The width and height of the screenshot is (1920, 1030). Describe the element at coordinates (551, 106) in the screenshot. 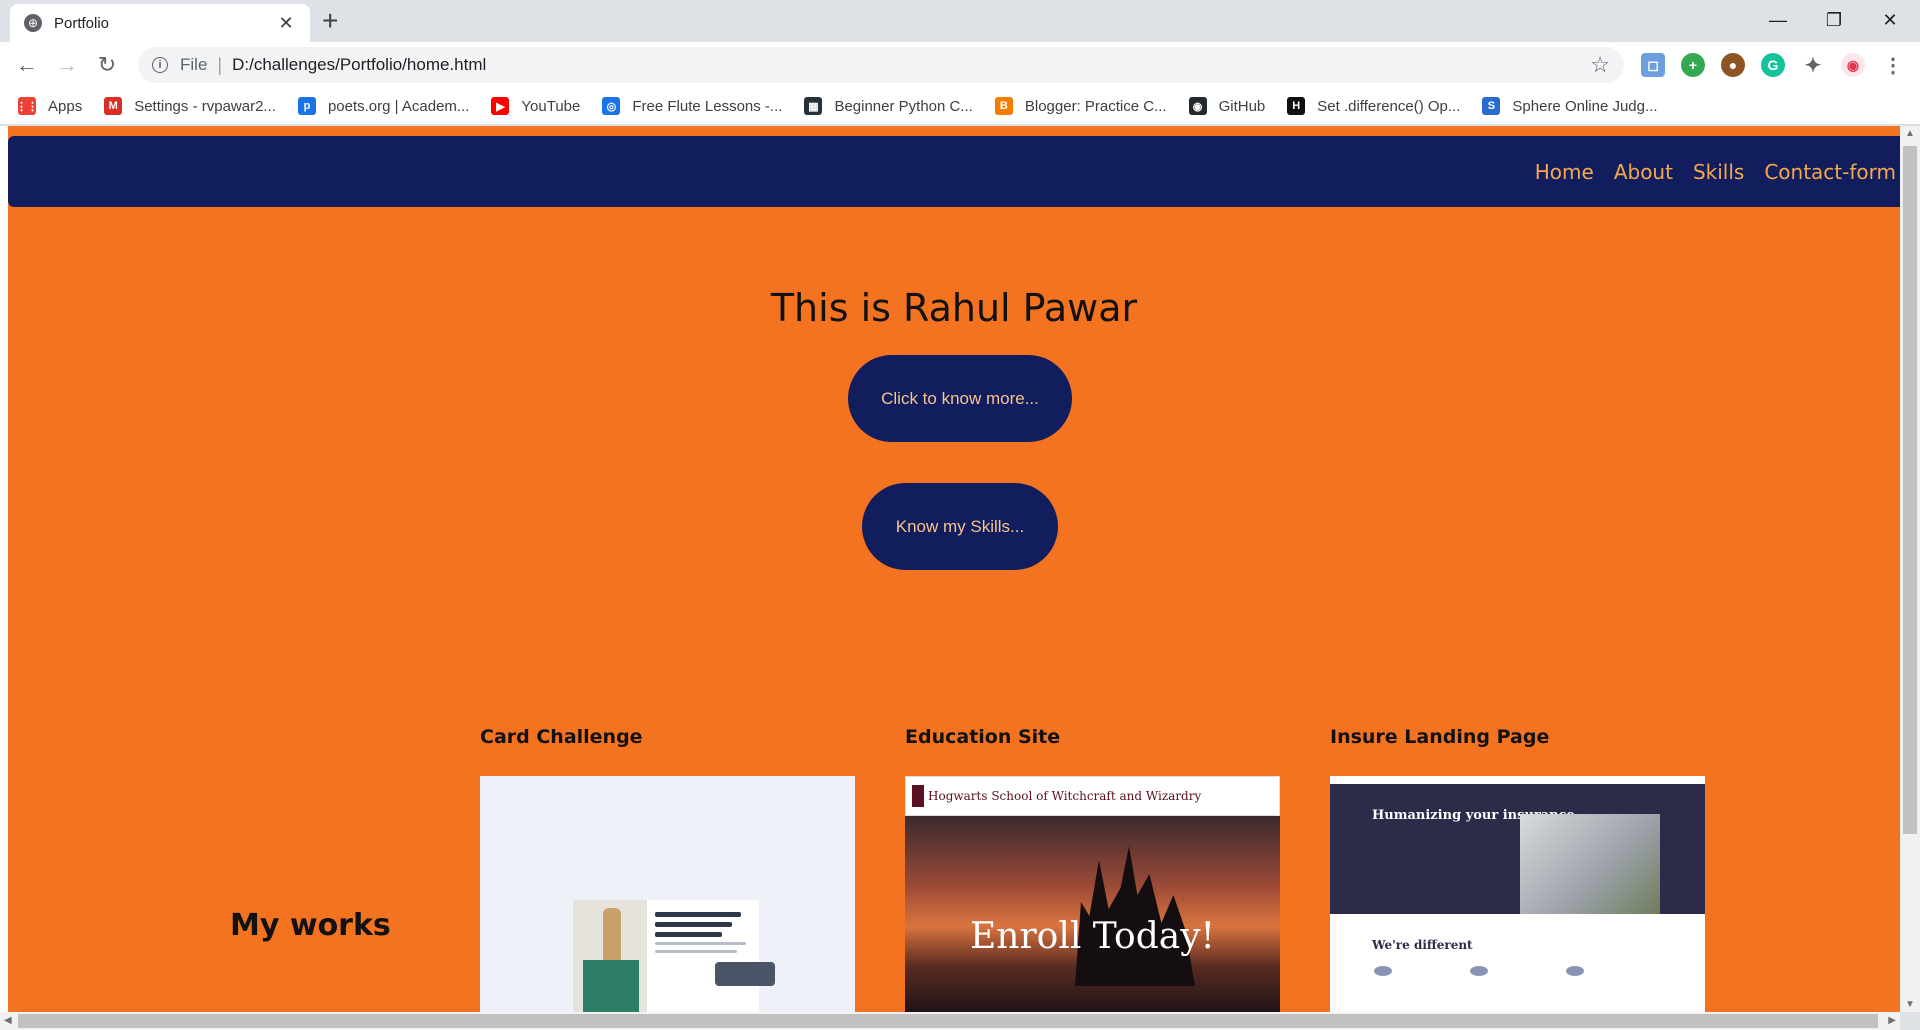

I see `bookmark-label: YouTube` at that location.